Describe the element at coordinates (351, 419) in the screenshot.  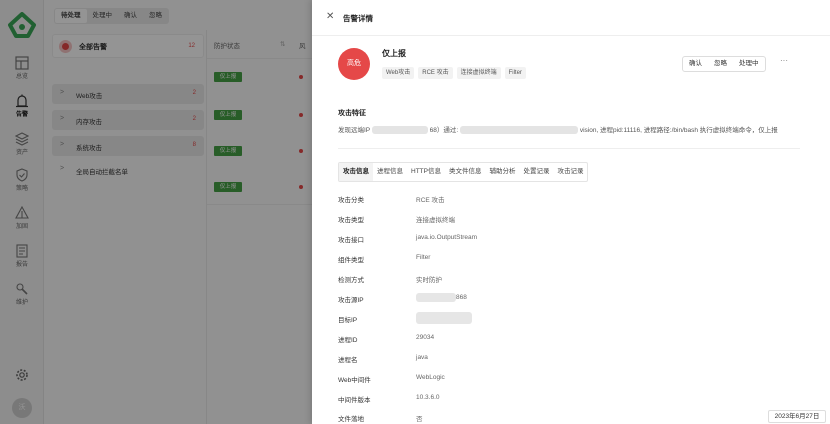
I see `field-key: 文件落地` at that location.